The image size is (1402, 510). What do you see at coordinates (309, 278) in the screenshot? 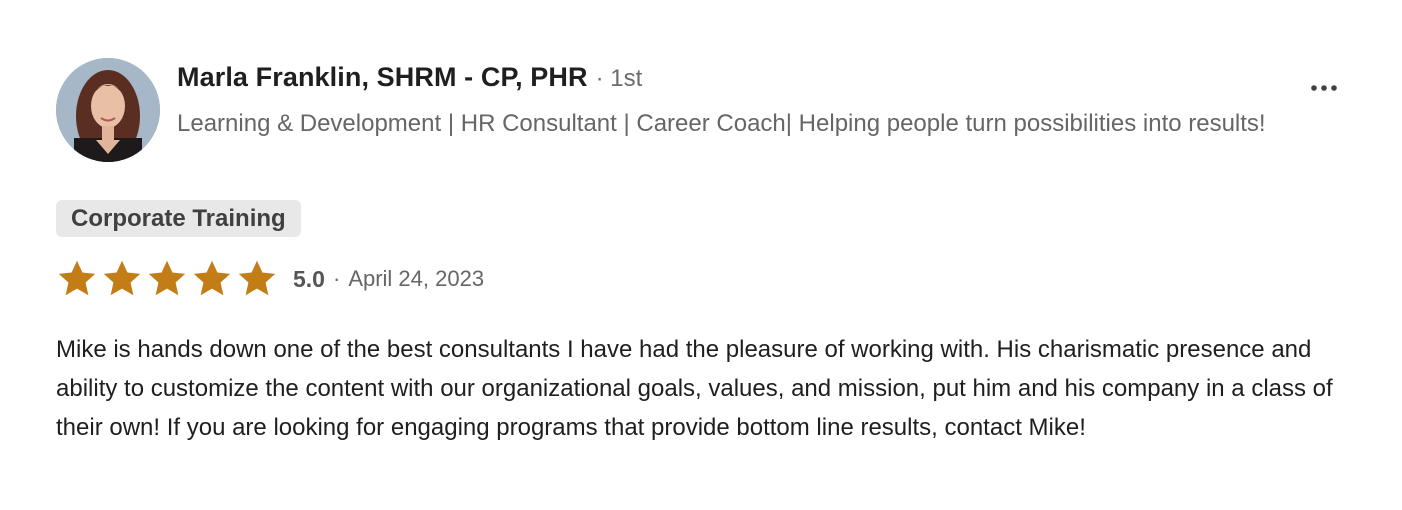
I see `rating-score: 5.0` at bounding box center [309, 278].